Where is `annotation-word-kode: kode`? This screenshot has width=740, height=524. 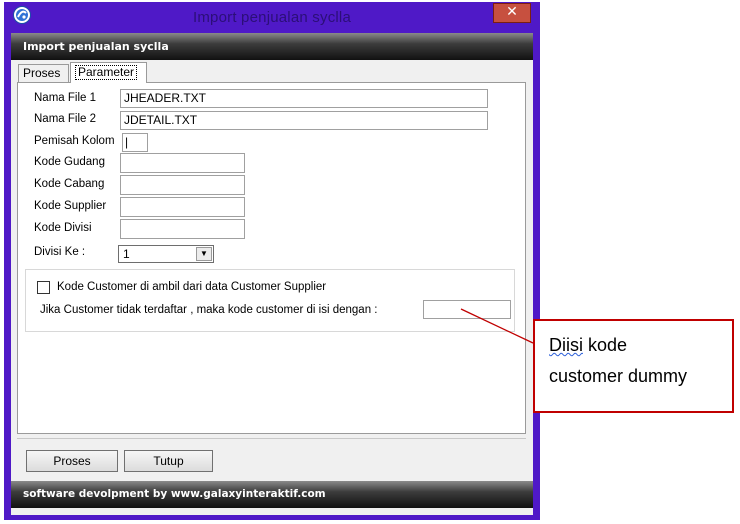
annotation-word-kode: kode is located at coordinates (608, 345).